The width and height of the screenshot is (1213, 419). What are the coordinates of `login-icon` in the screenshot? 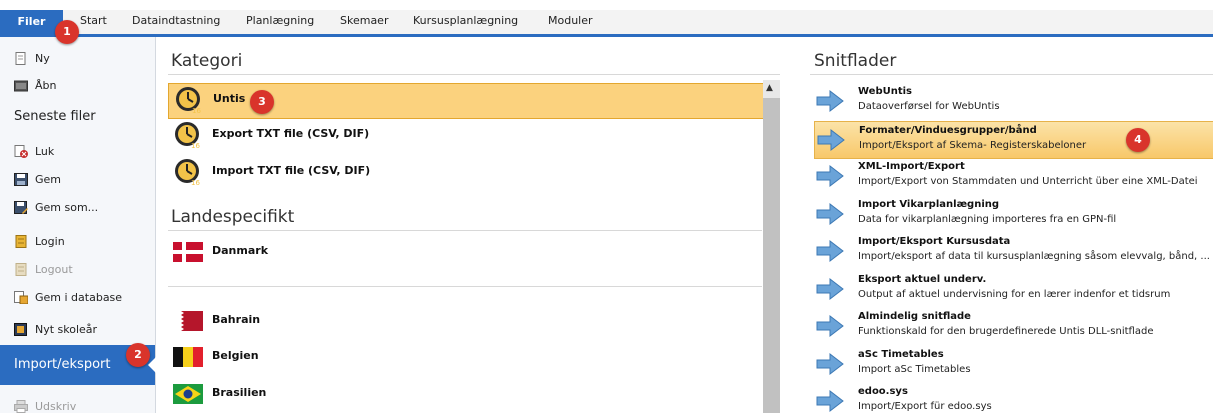 It's located at (21, 241).